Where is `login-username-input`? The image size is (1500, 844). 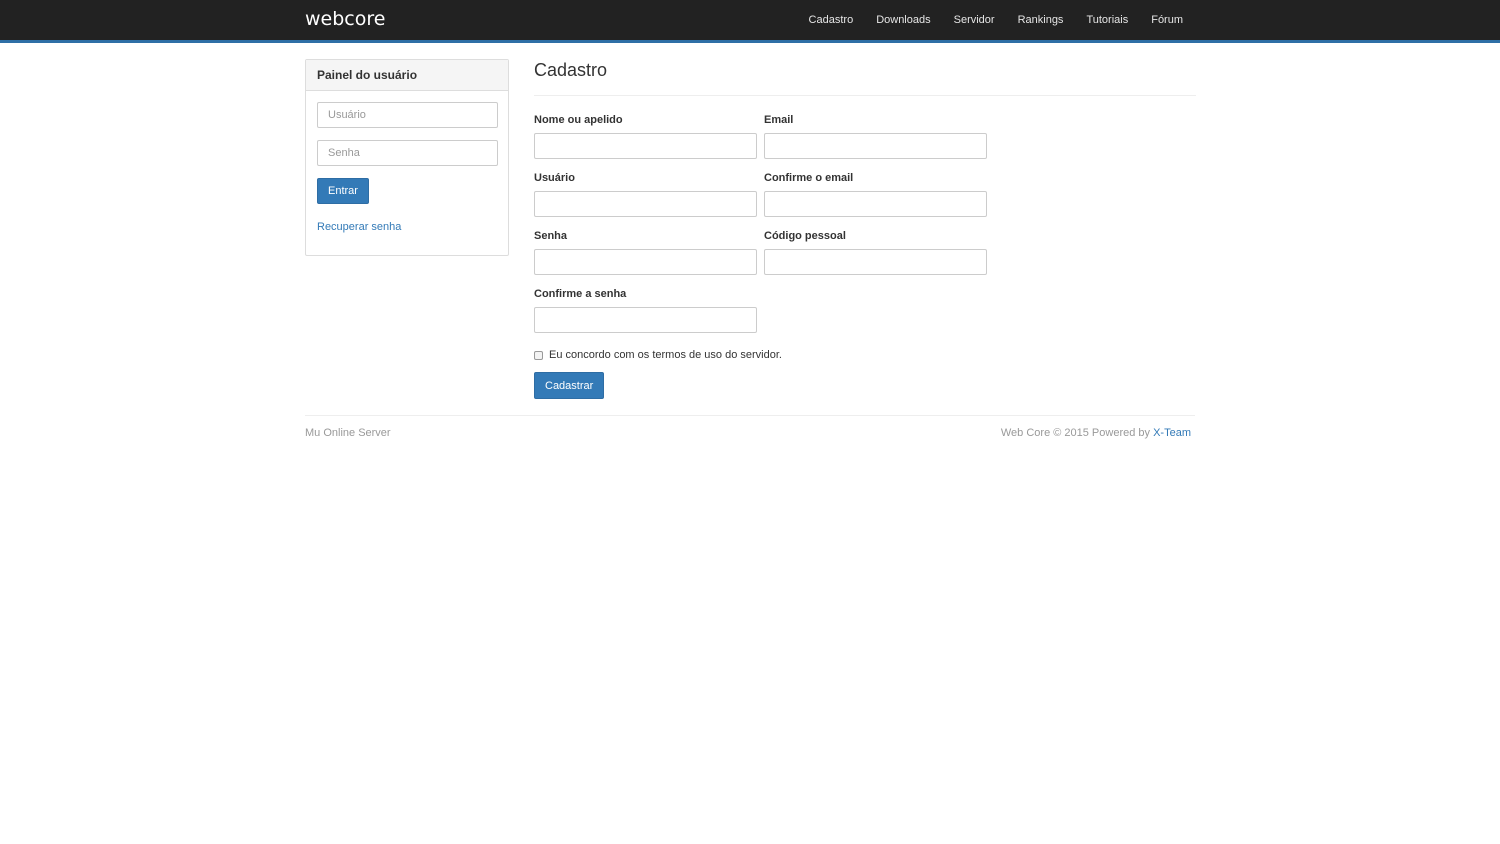
login-username-input is located at coordinates (407, 115).